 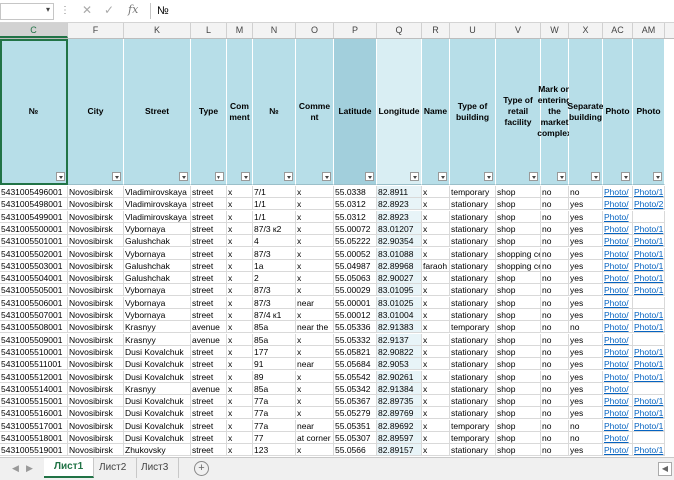 I want to click on table-cell: near the, so click(x=315, y=327).